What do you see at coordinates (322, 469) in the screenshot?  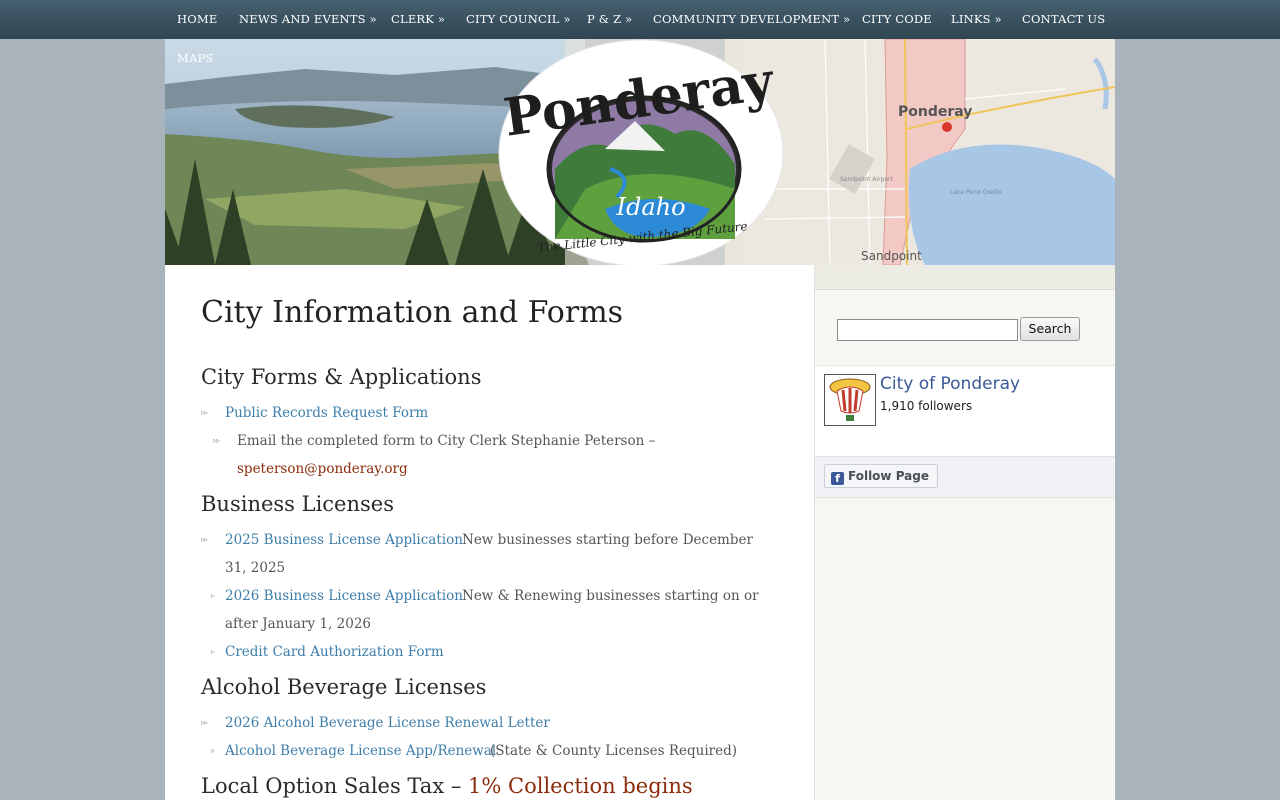 I see `clerk-email-link: speterson@ponderay.org` at bounding box center [322, 469].